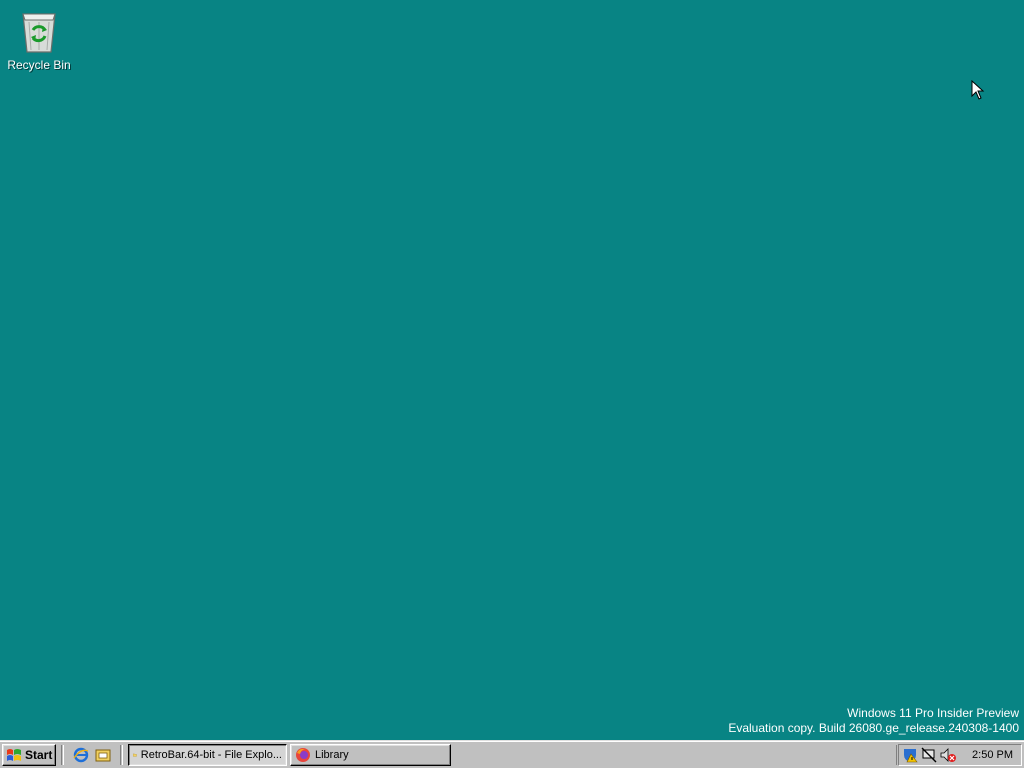 Image resolution: width=1024 pixels, height=768 pixels. What do you see at coordinates (370, 755) in the screenshot?
I see `taskbar-button-library: Library` at bounding box center [370, 755].